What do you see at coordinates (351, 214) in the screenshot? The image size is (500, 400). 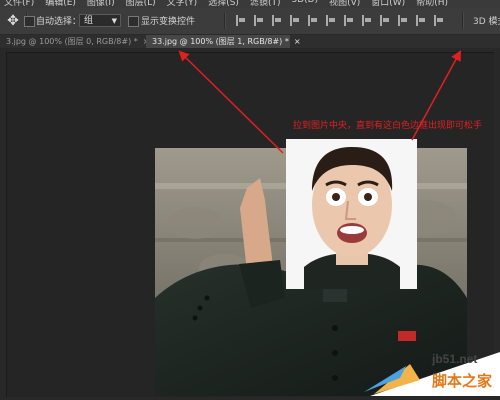 I see `face-layer` at bounding box center [351, 214].